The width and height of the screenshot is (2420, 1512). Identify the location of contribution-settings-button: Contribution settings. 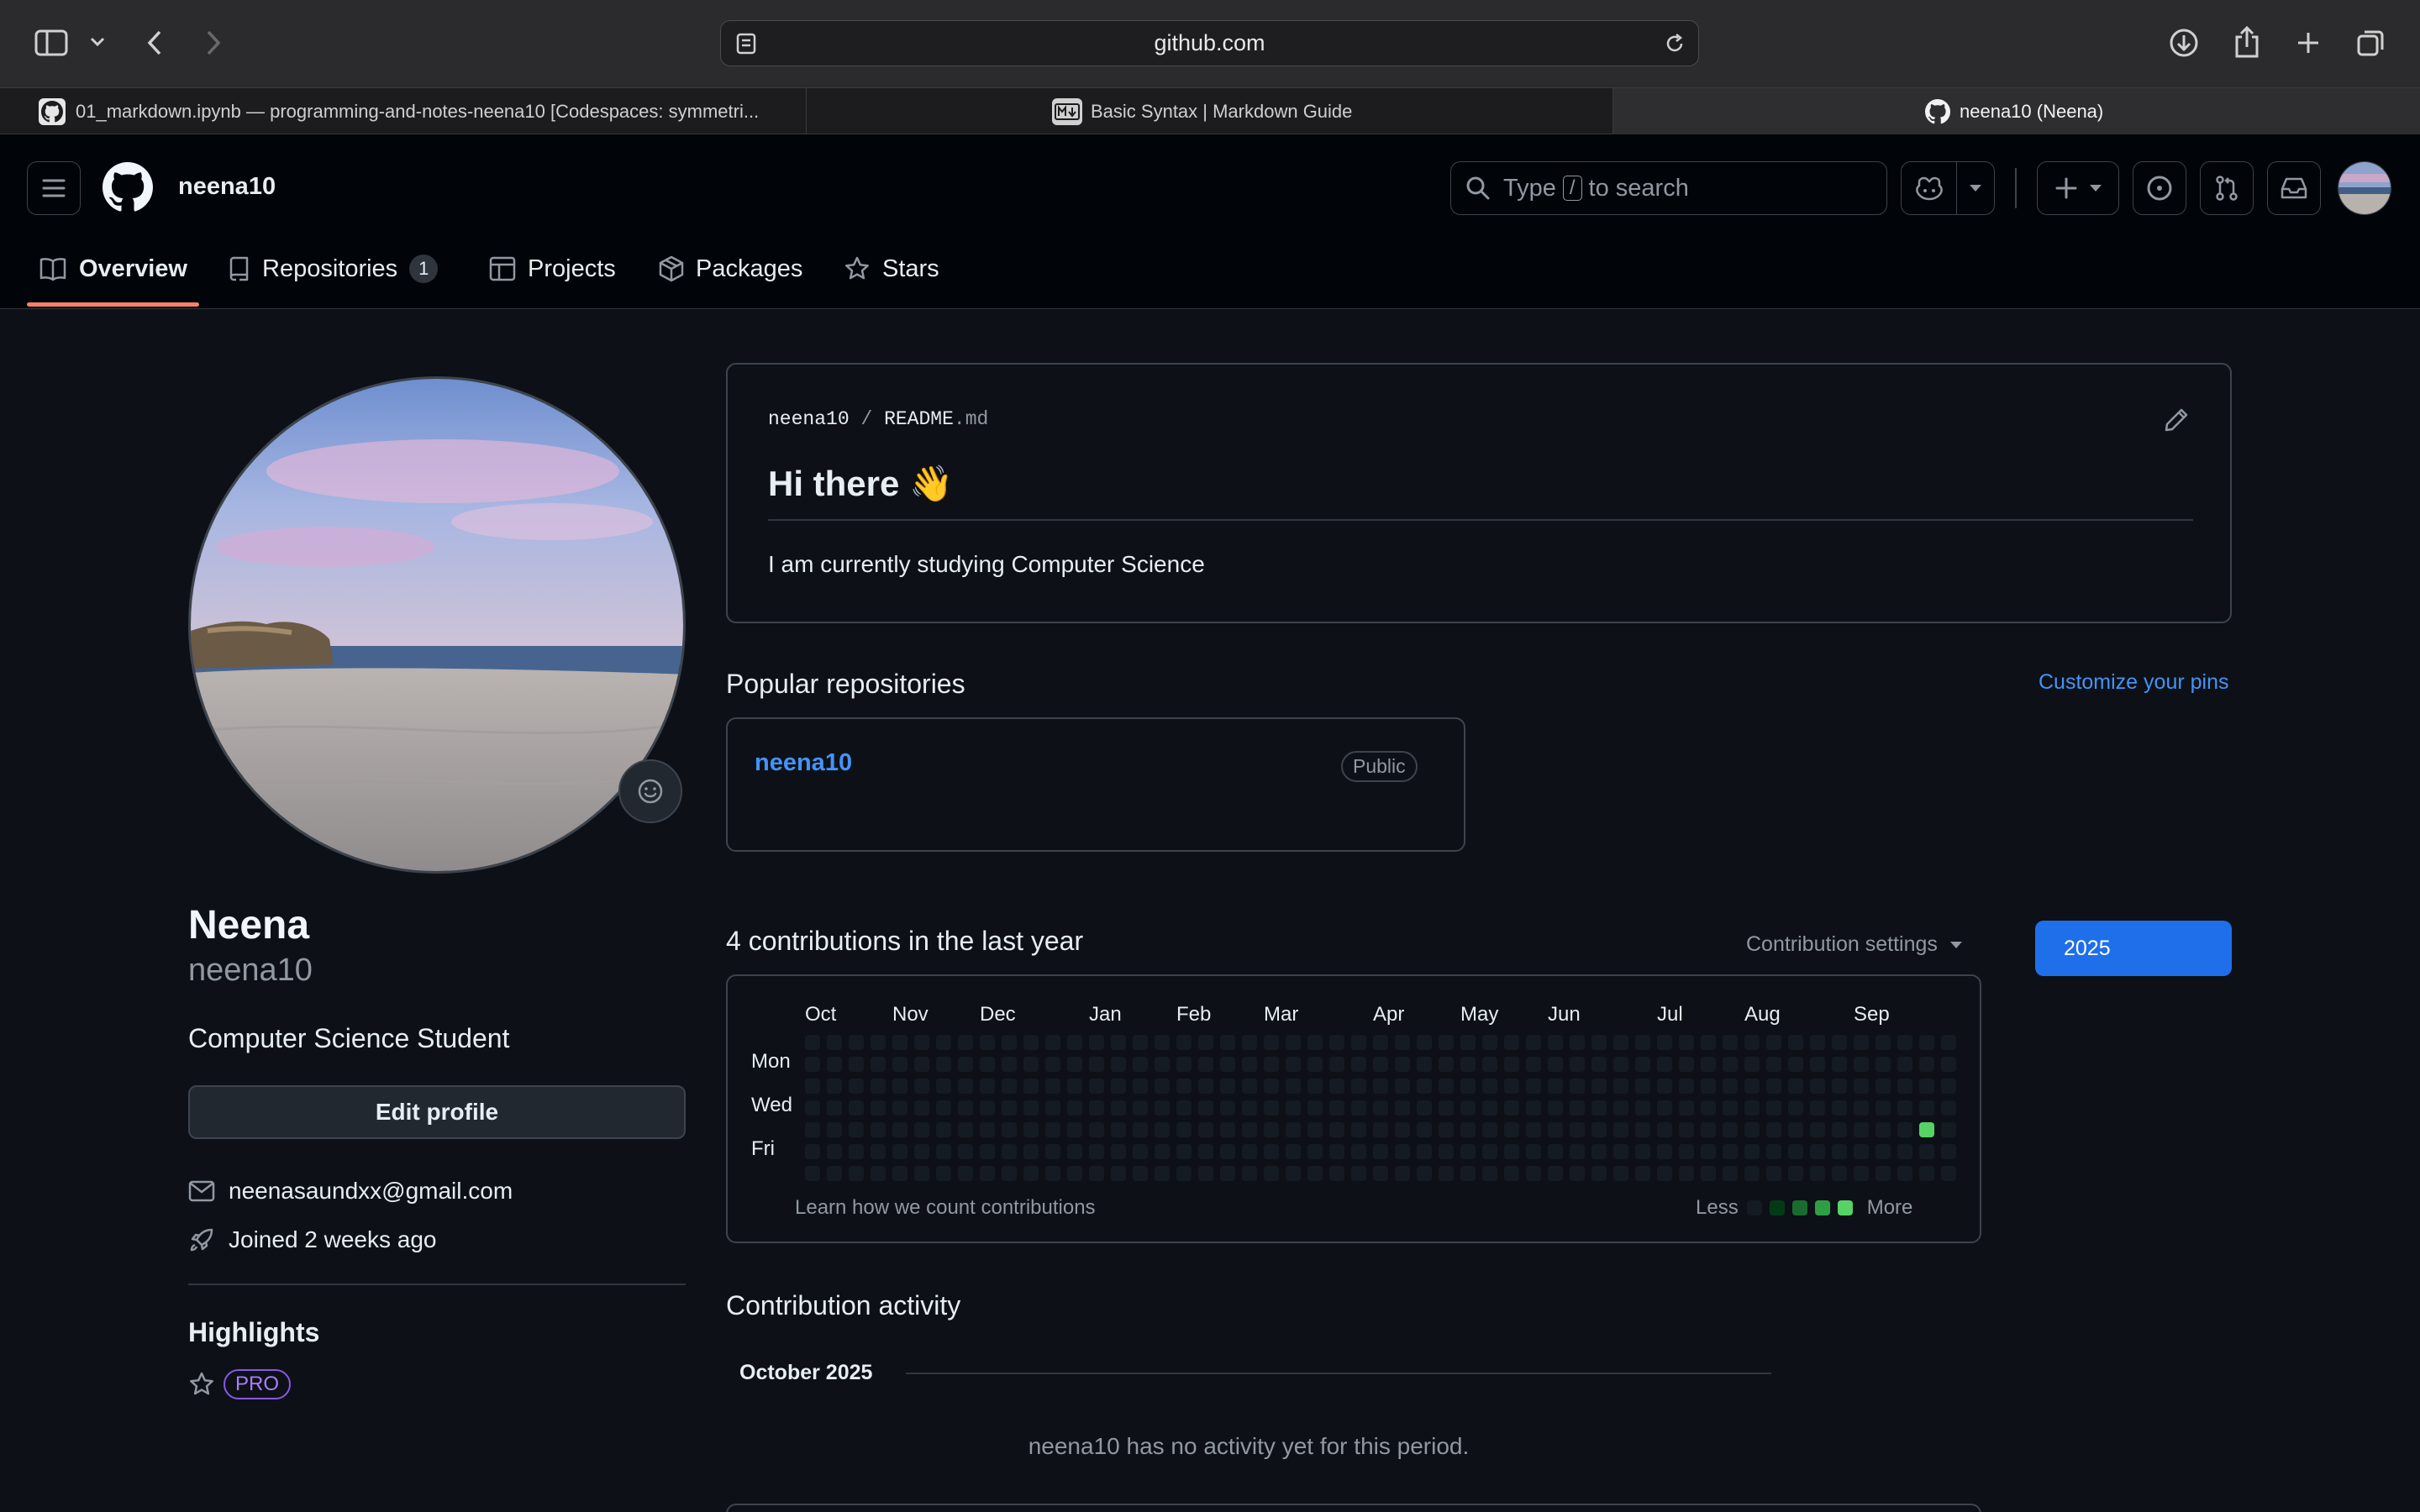
(1855, 944).